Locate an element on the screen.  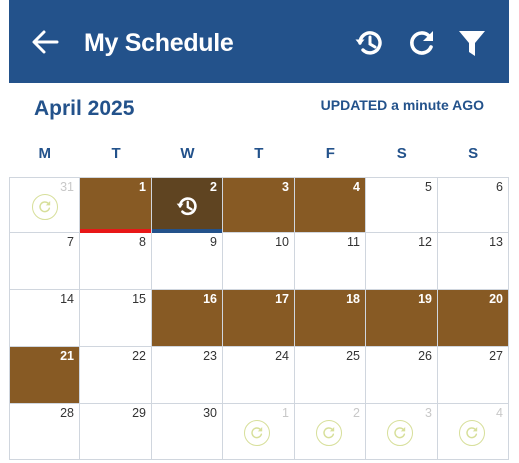
updated-label: UPDATED a minute AGO is located at coordinates (402, 105).